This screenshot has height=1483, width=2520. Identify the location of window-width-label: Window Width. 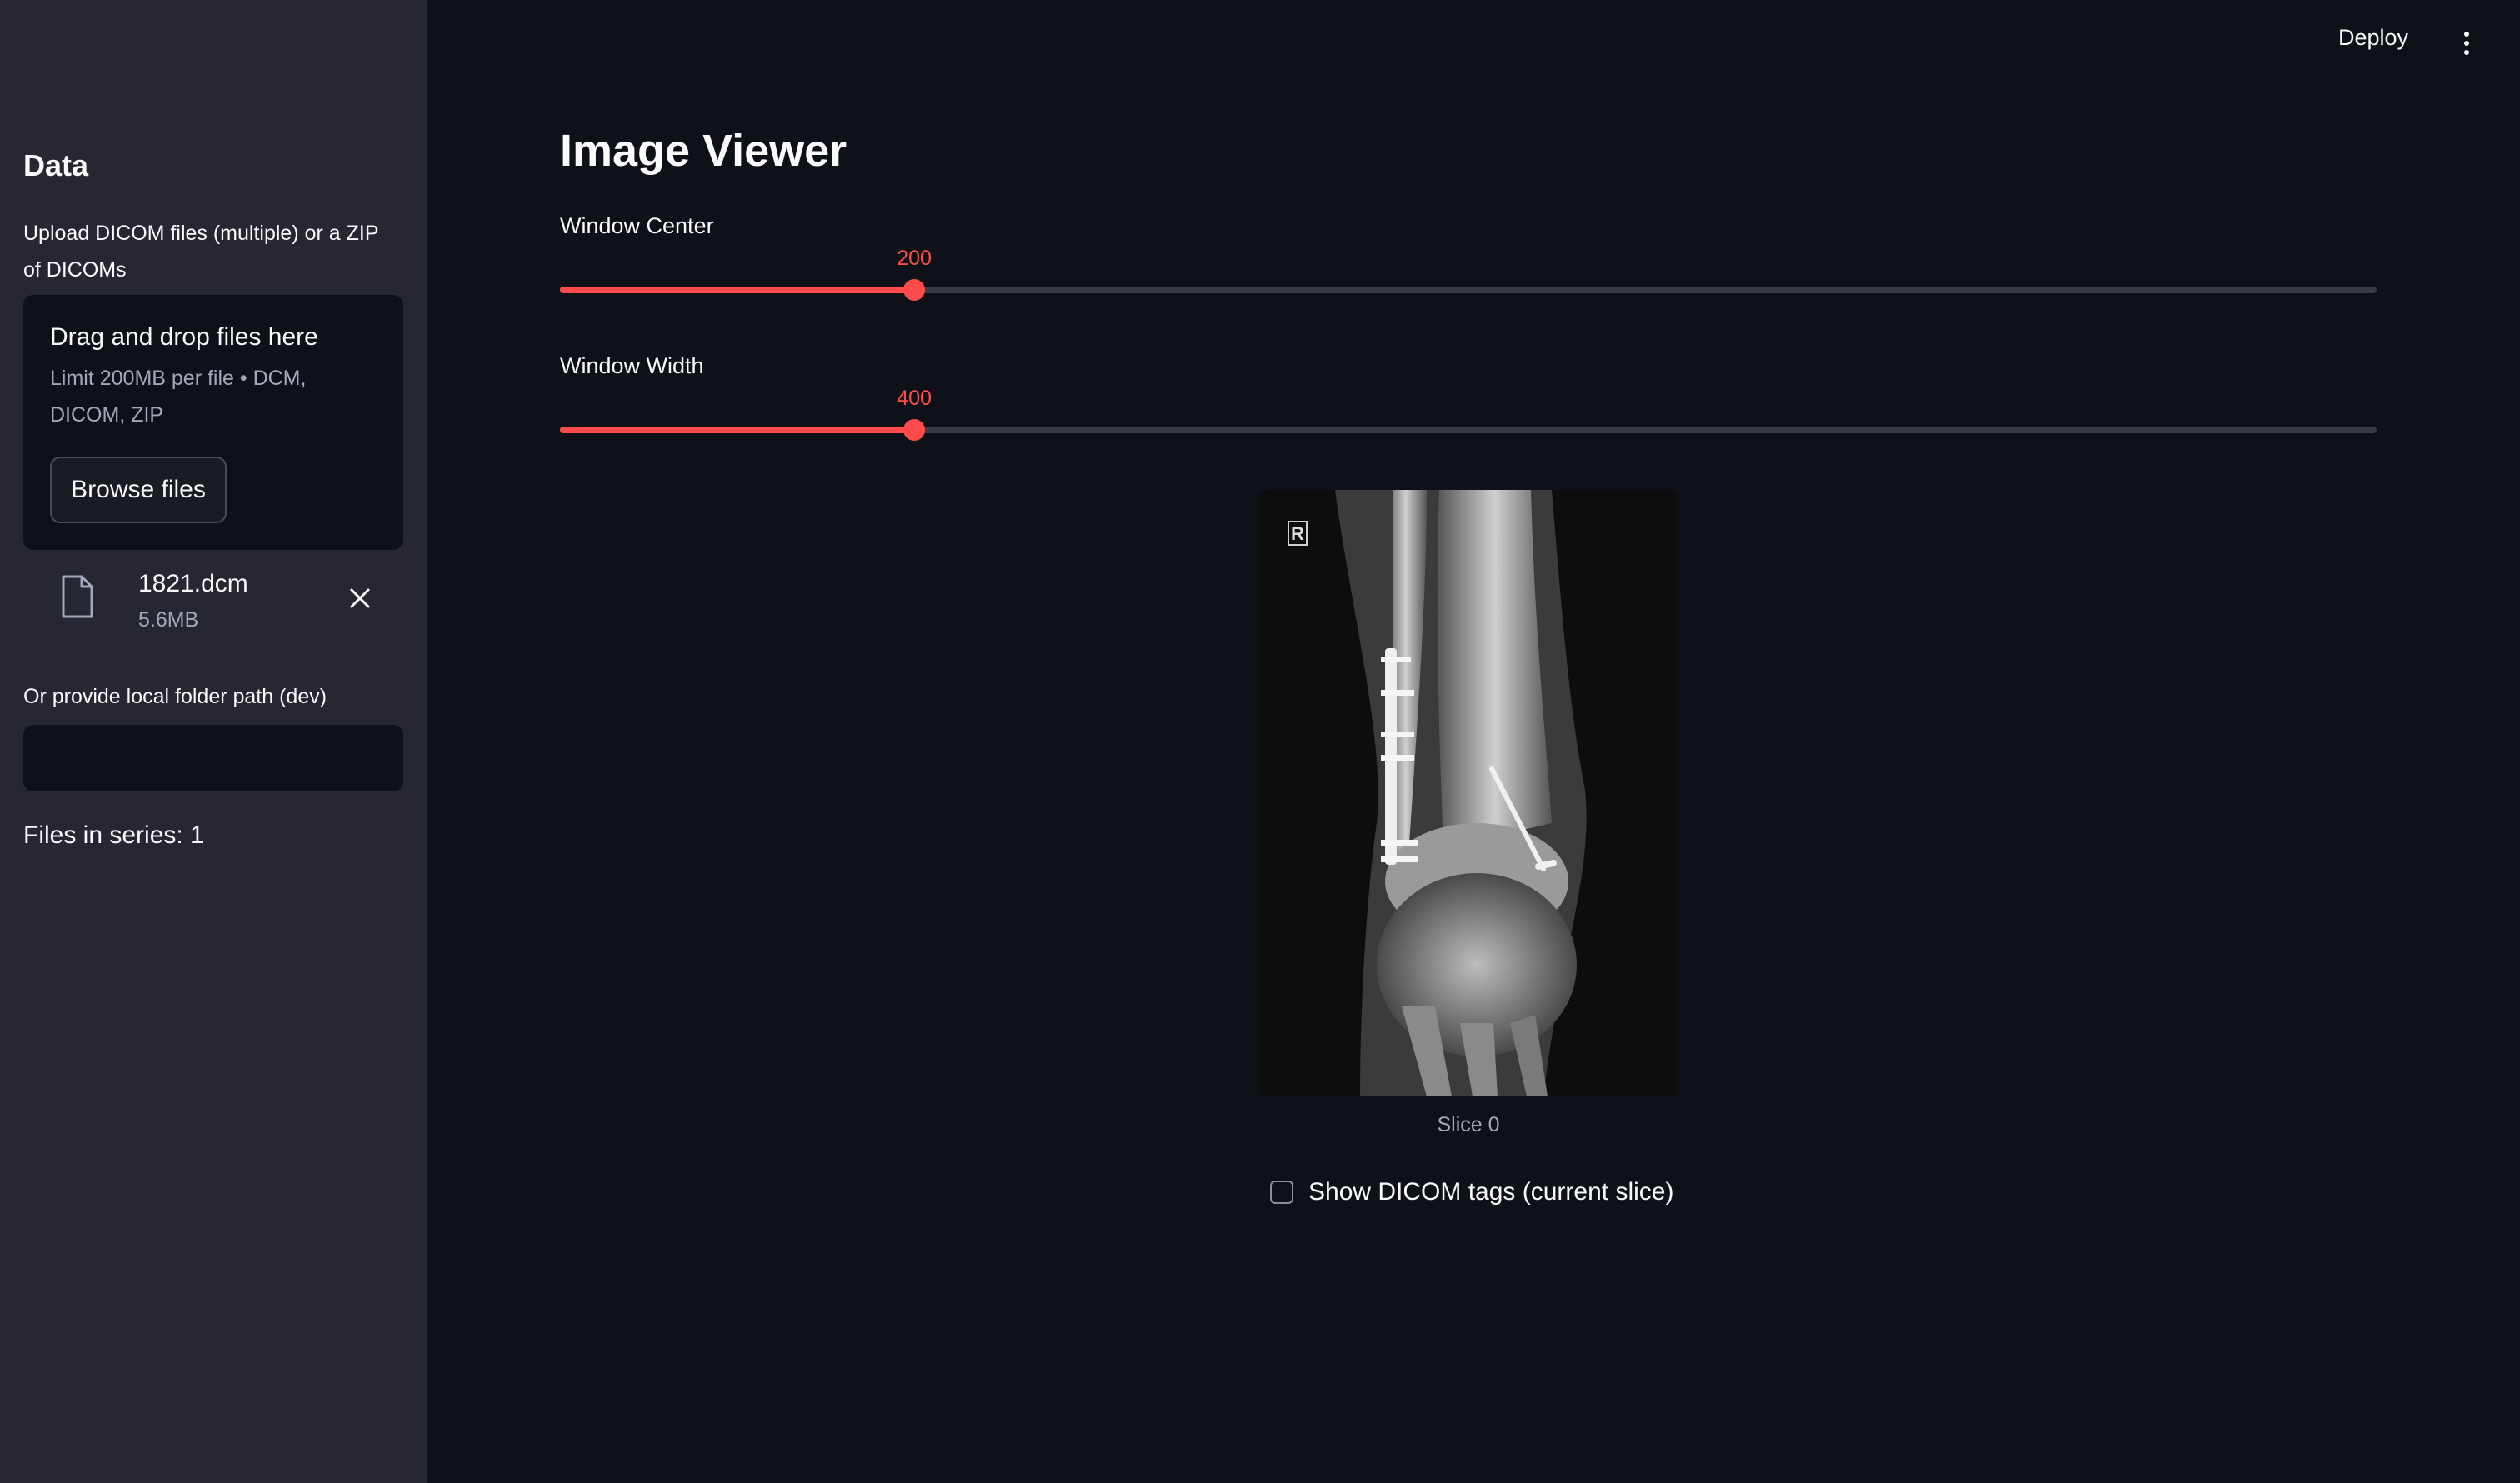
(632, 366).